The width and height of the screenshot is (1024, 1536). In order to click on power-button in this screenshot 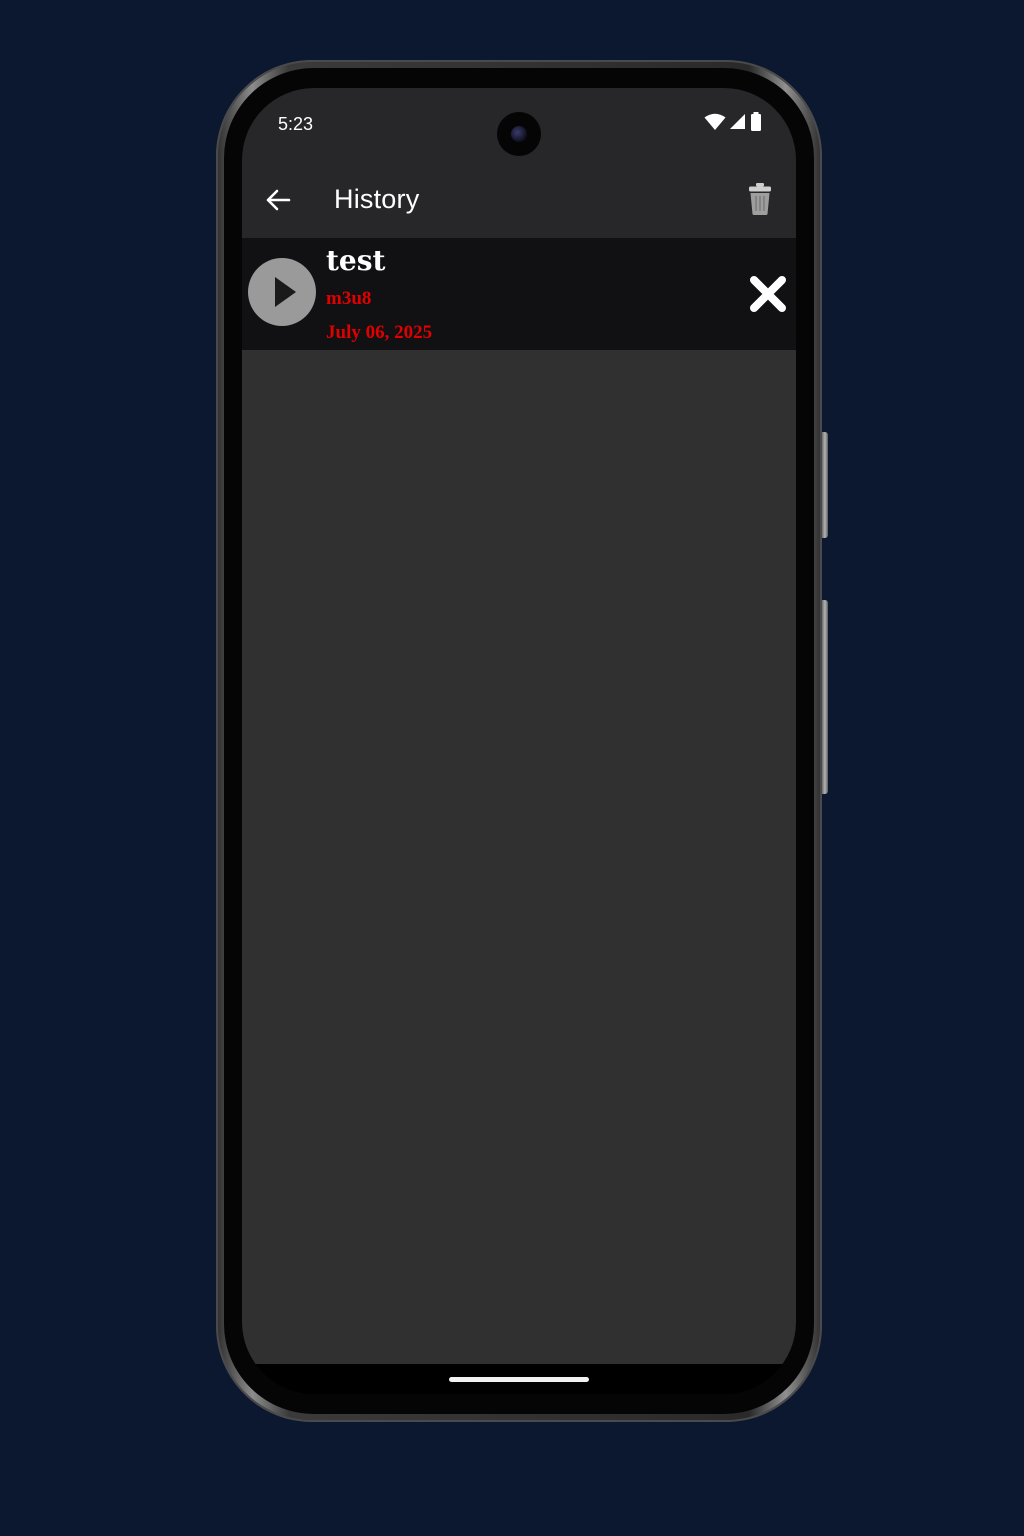, I will do `click(825, 485)`.